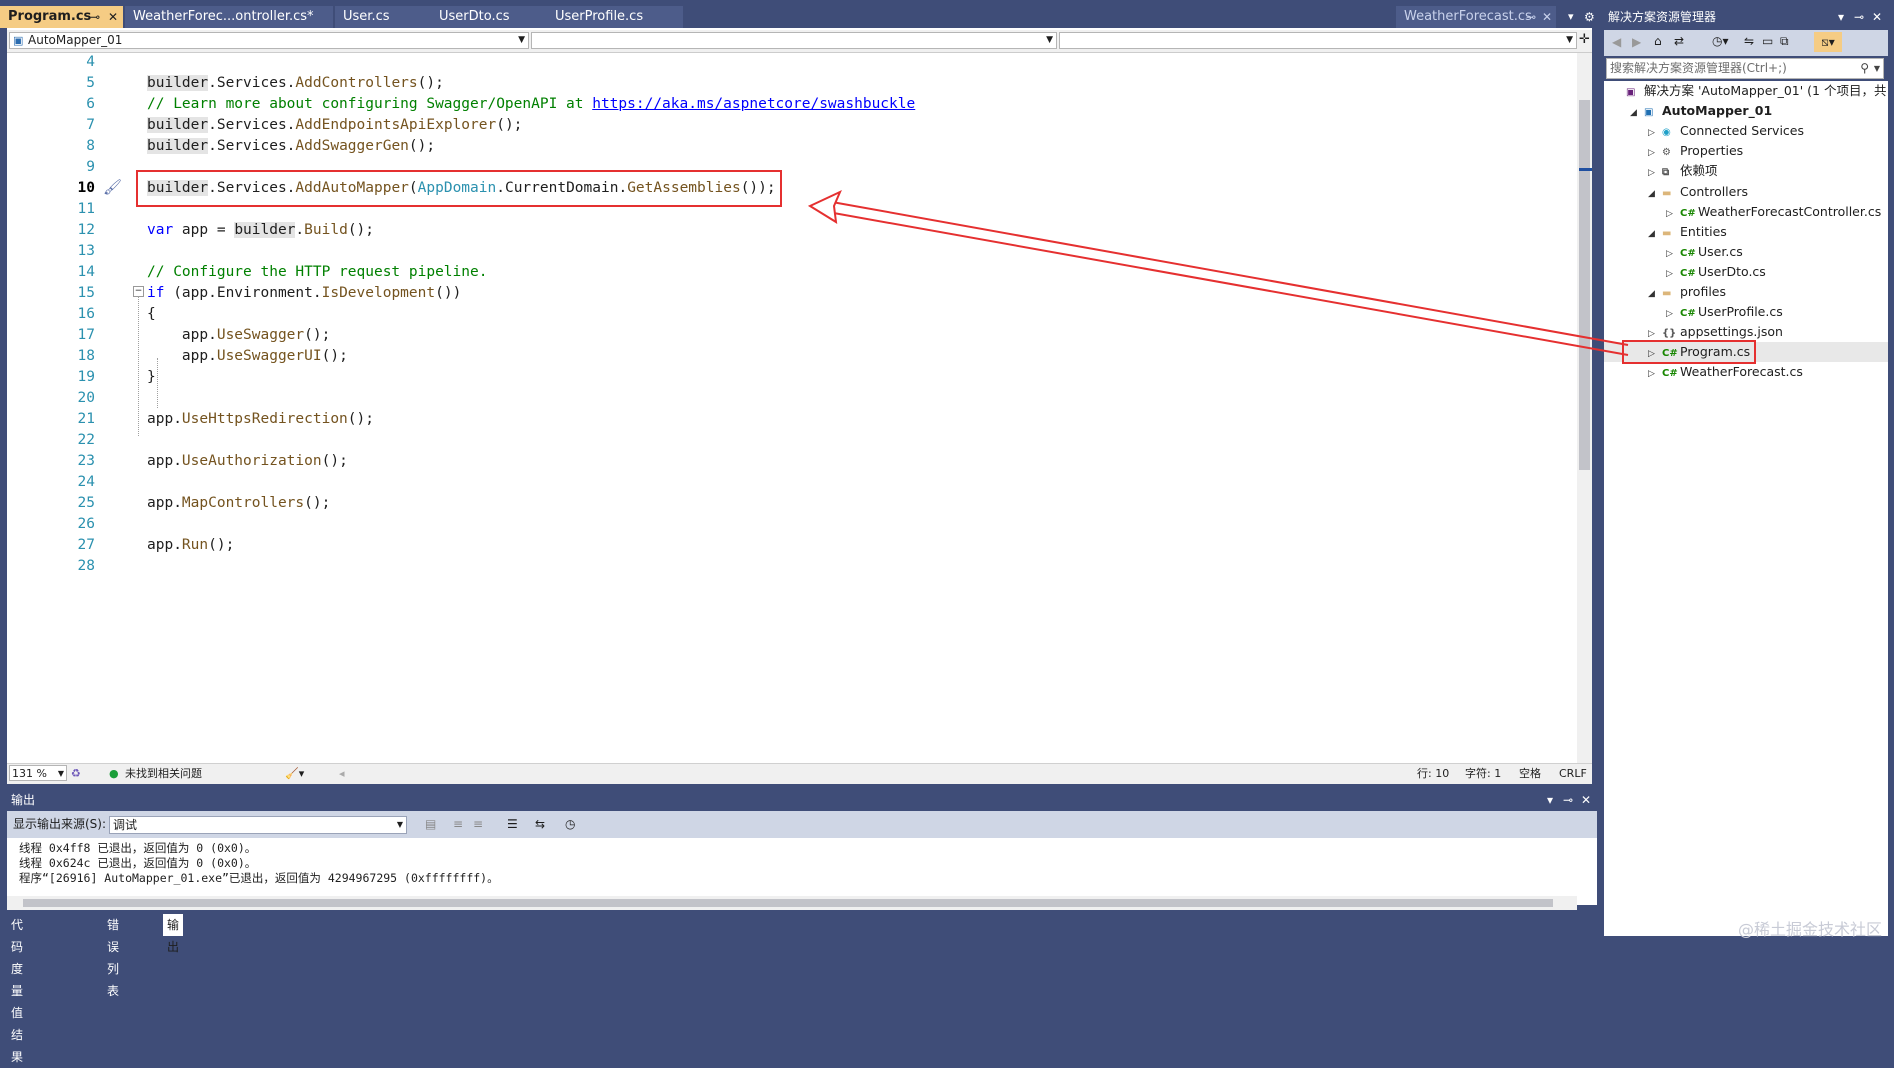 This screenshot has width=1894, height=1068. I want to click on watermark: @稀土掘金技术社区, so click(1809, 929).